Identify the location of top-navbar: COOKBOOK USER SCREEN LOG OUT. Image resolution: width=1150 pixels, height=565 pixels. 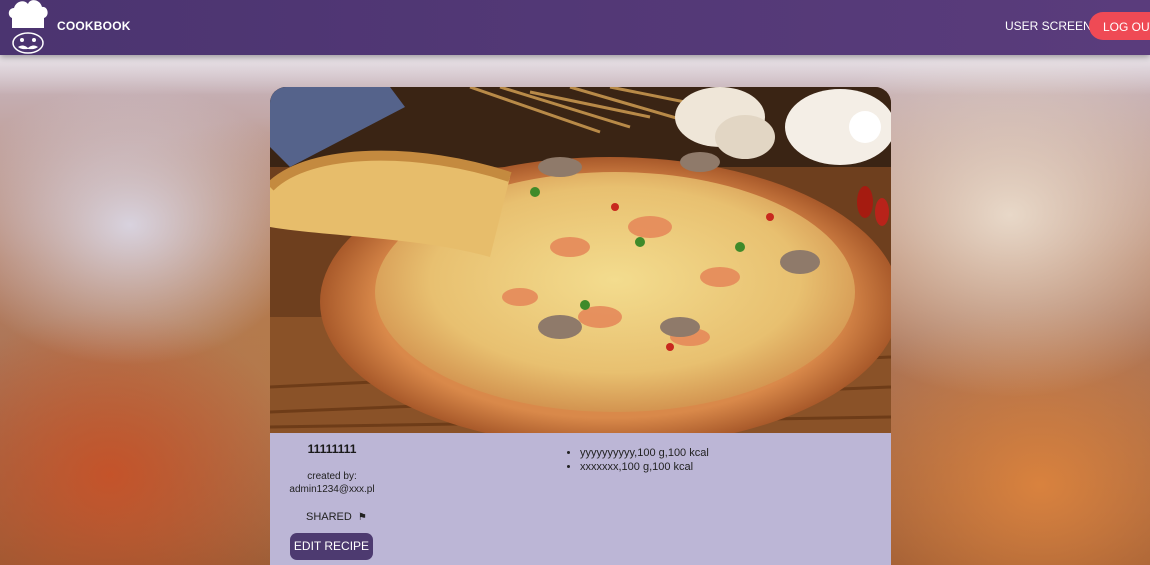
(575, 27).